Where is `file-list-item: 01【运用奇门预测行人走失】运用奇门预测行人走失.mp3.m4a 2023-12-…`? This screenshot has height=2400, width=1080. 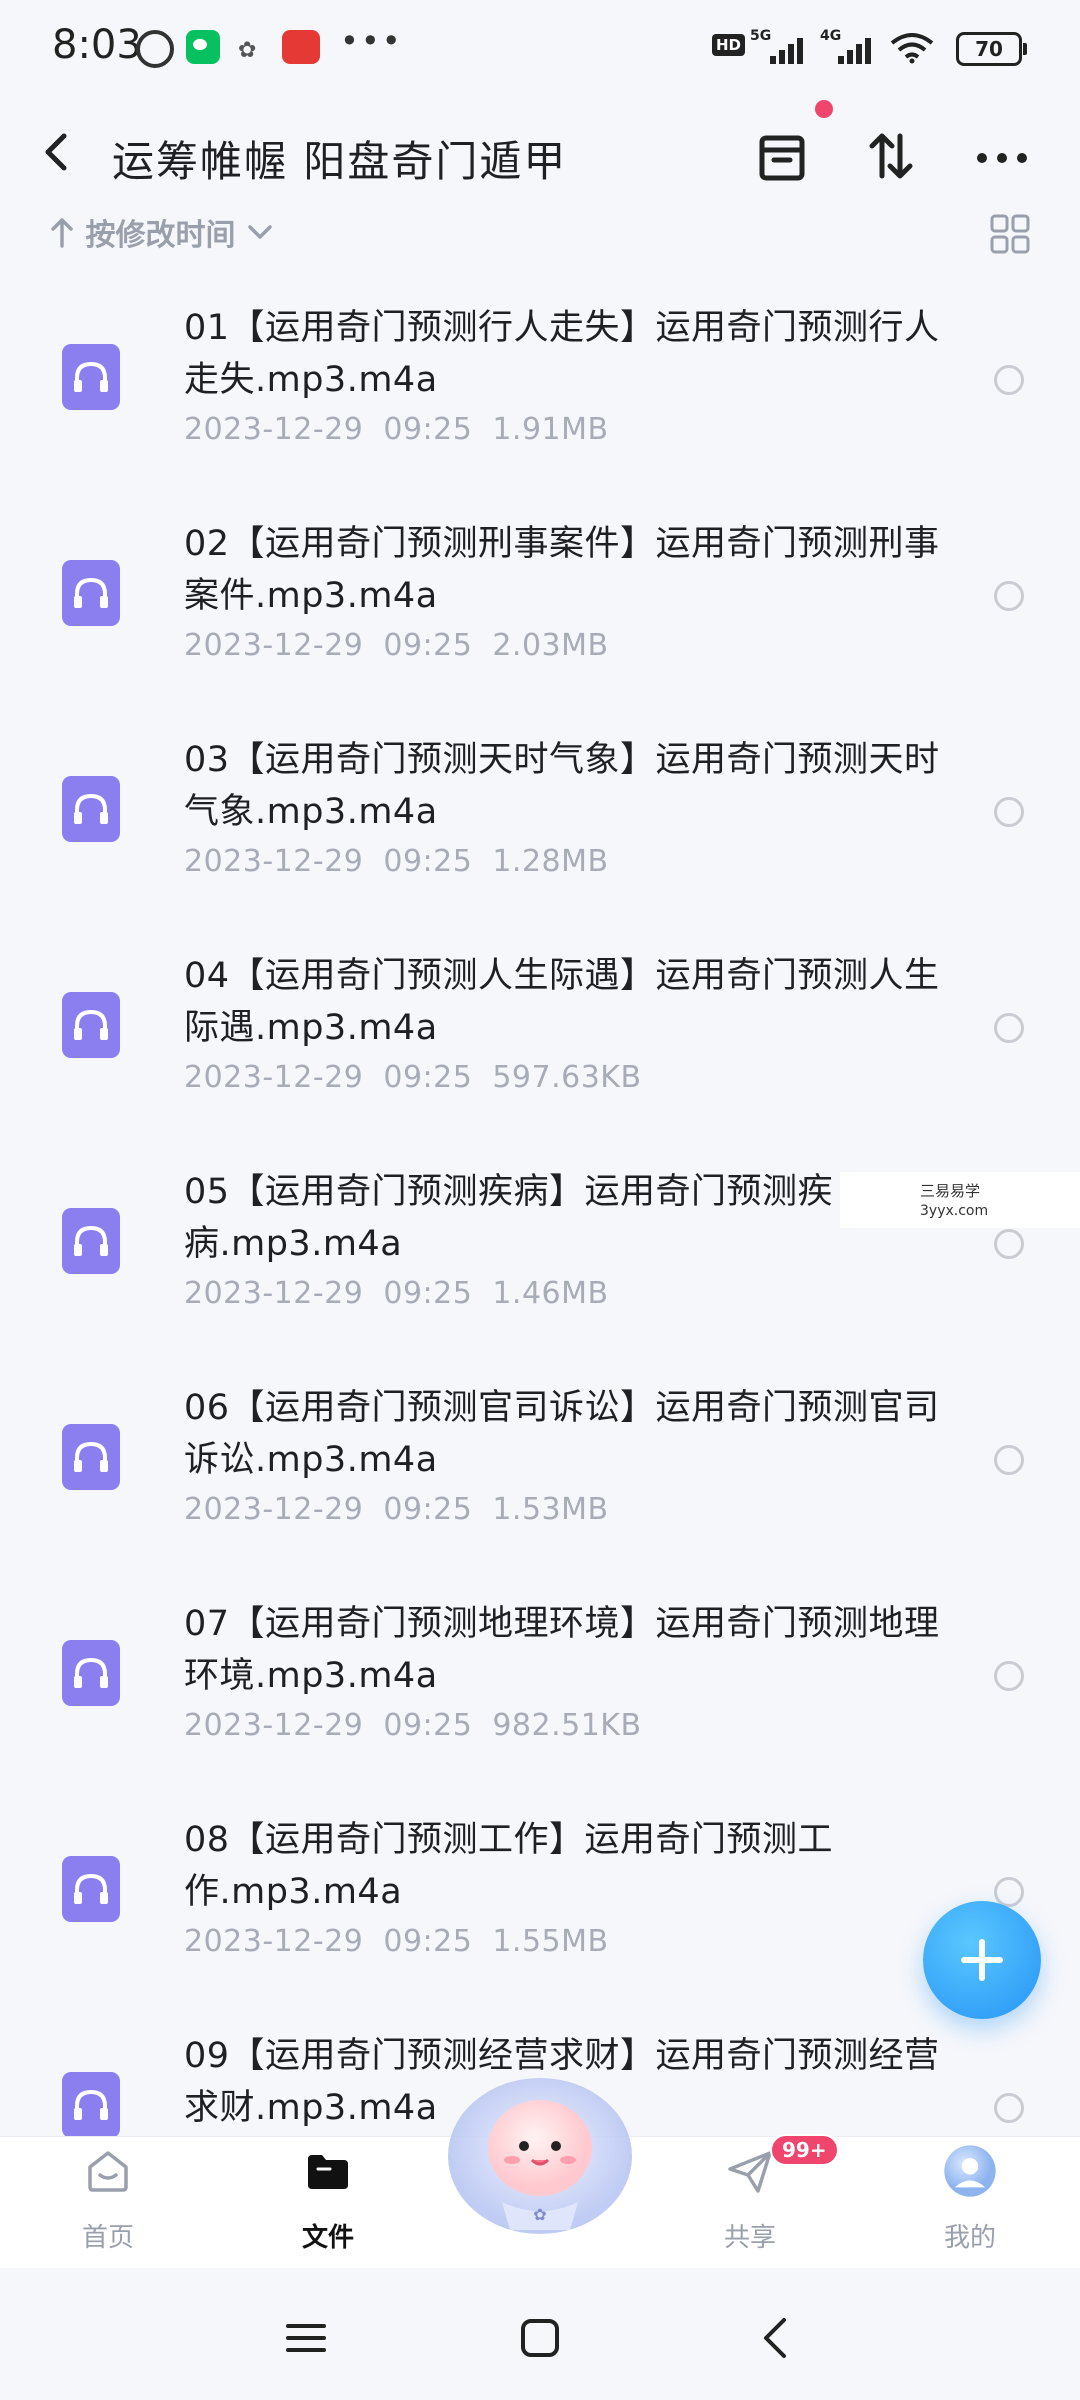 file-list-item: 01【运用奇门预测行人走失】运用奇门预测行人走失.mp3.m4a 2023-12-… is located at coordinates (540, 388).